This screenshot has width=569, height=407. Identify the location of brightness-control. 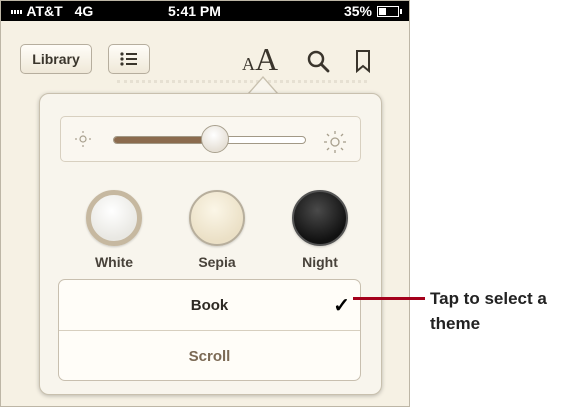
(210, 139).